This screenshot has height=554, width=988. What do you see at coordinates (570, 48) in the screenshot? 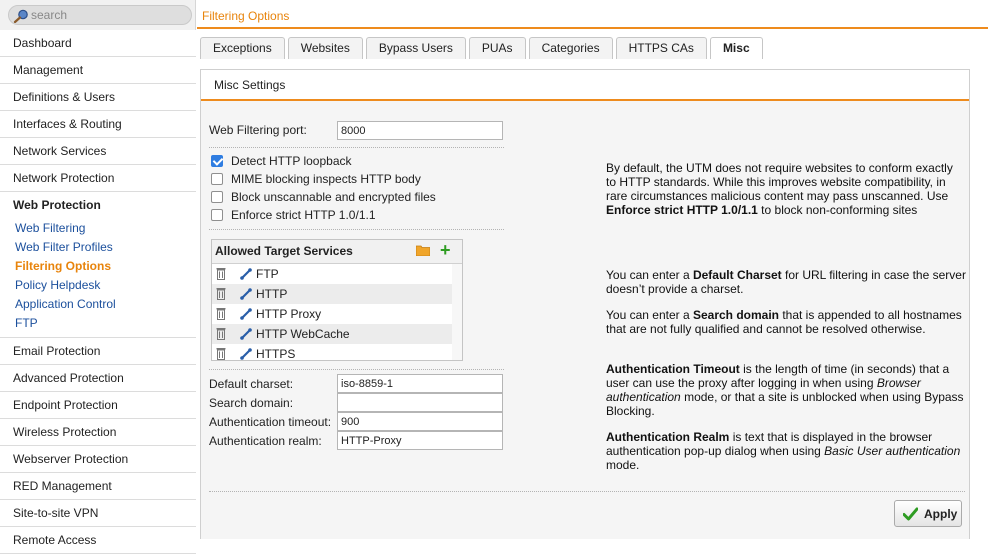
I see `tab-categories: Categories` at bounding box center [570, 48].